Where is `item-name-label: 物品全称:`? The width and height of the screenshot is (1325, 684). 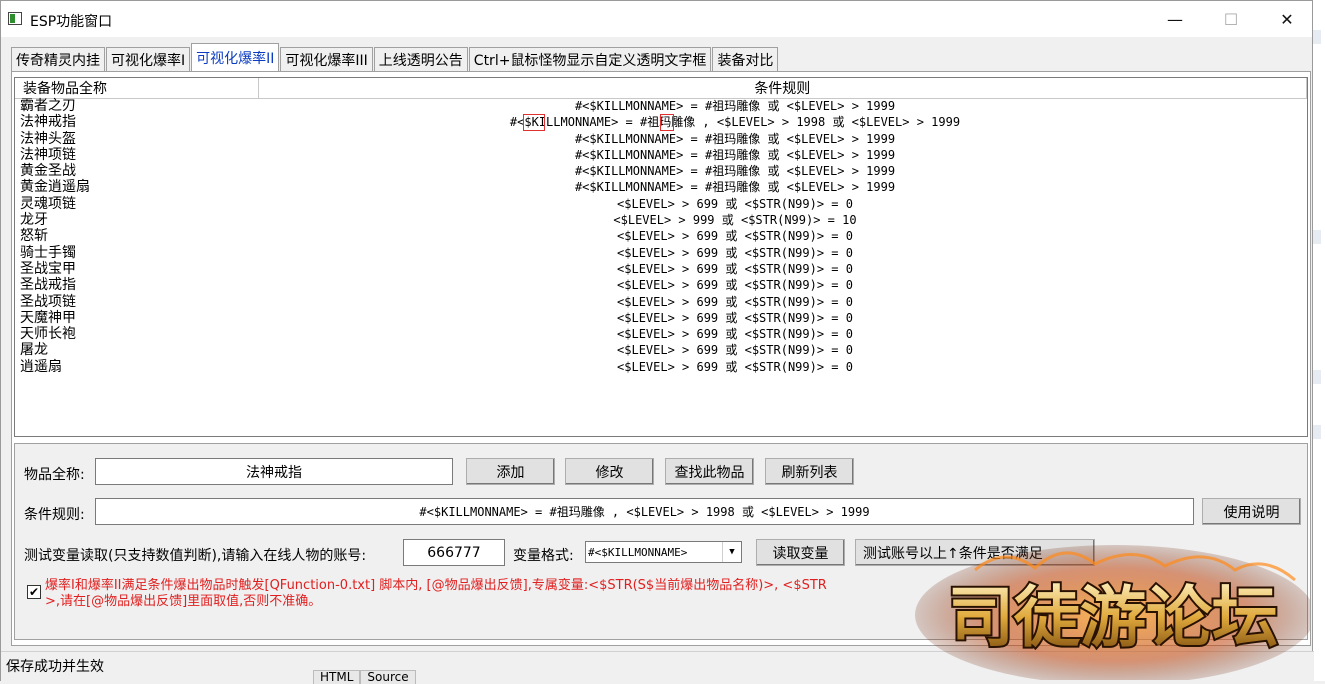 item-name-label: 物品全称: is located at coordinates (54, 475).